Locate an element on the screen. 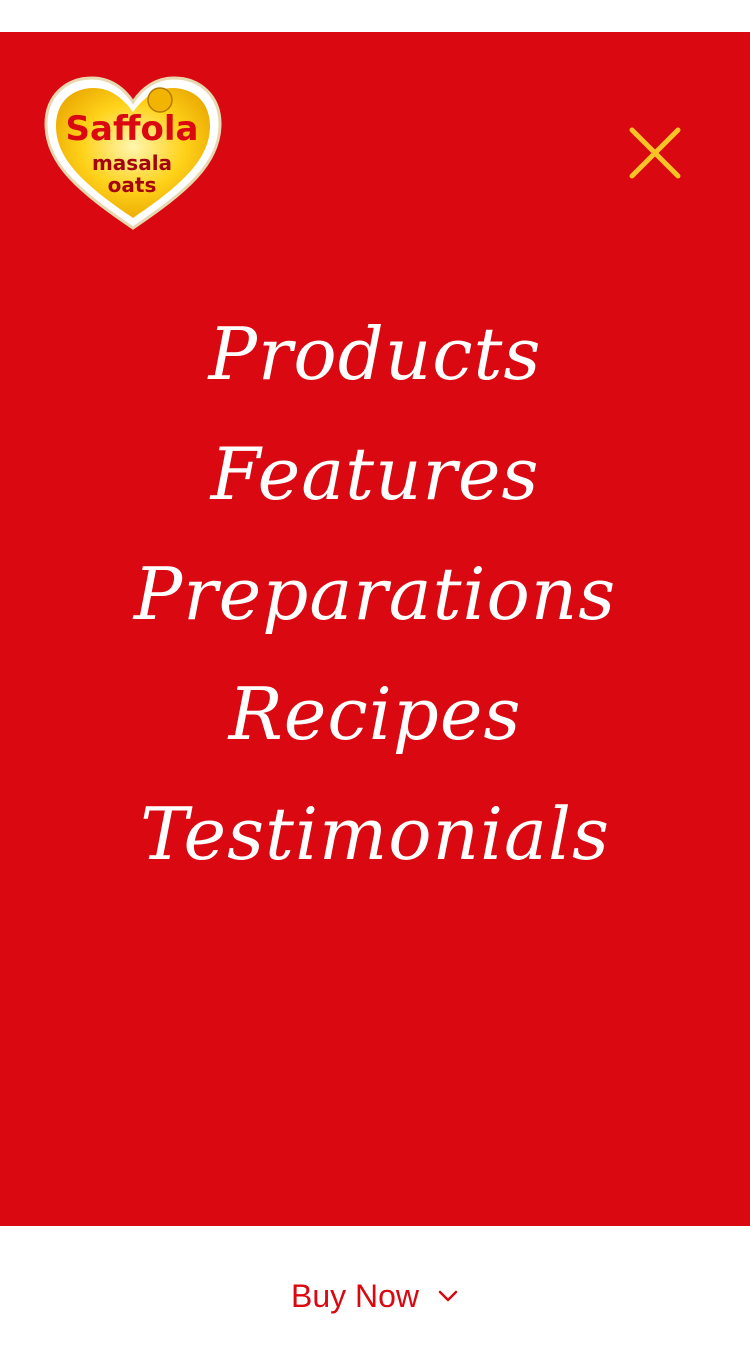 This screenshot has width=750, height=1366. nav-item-features: Features is located at coordinates (375, 474).